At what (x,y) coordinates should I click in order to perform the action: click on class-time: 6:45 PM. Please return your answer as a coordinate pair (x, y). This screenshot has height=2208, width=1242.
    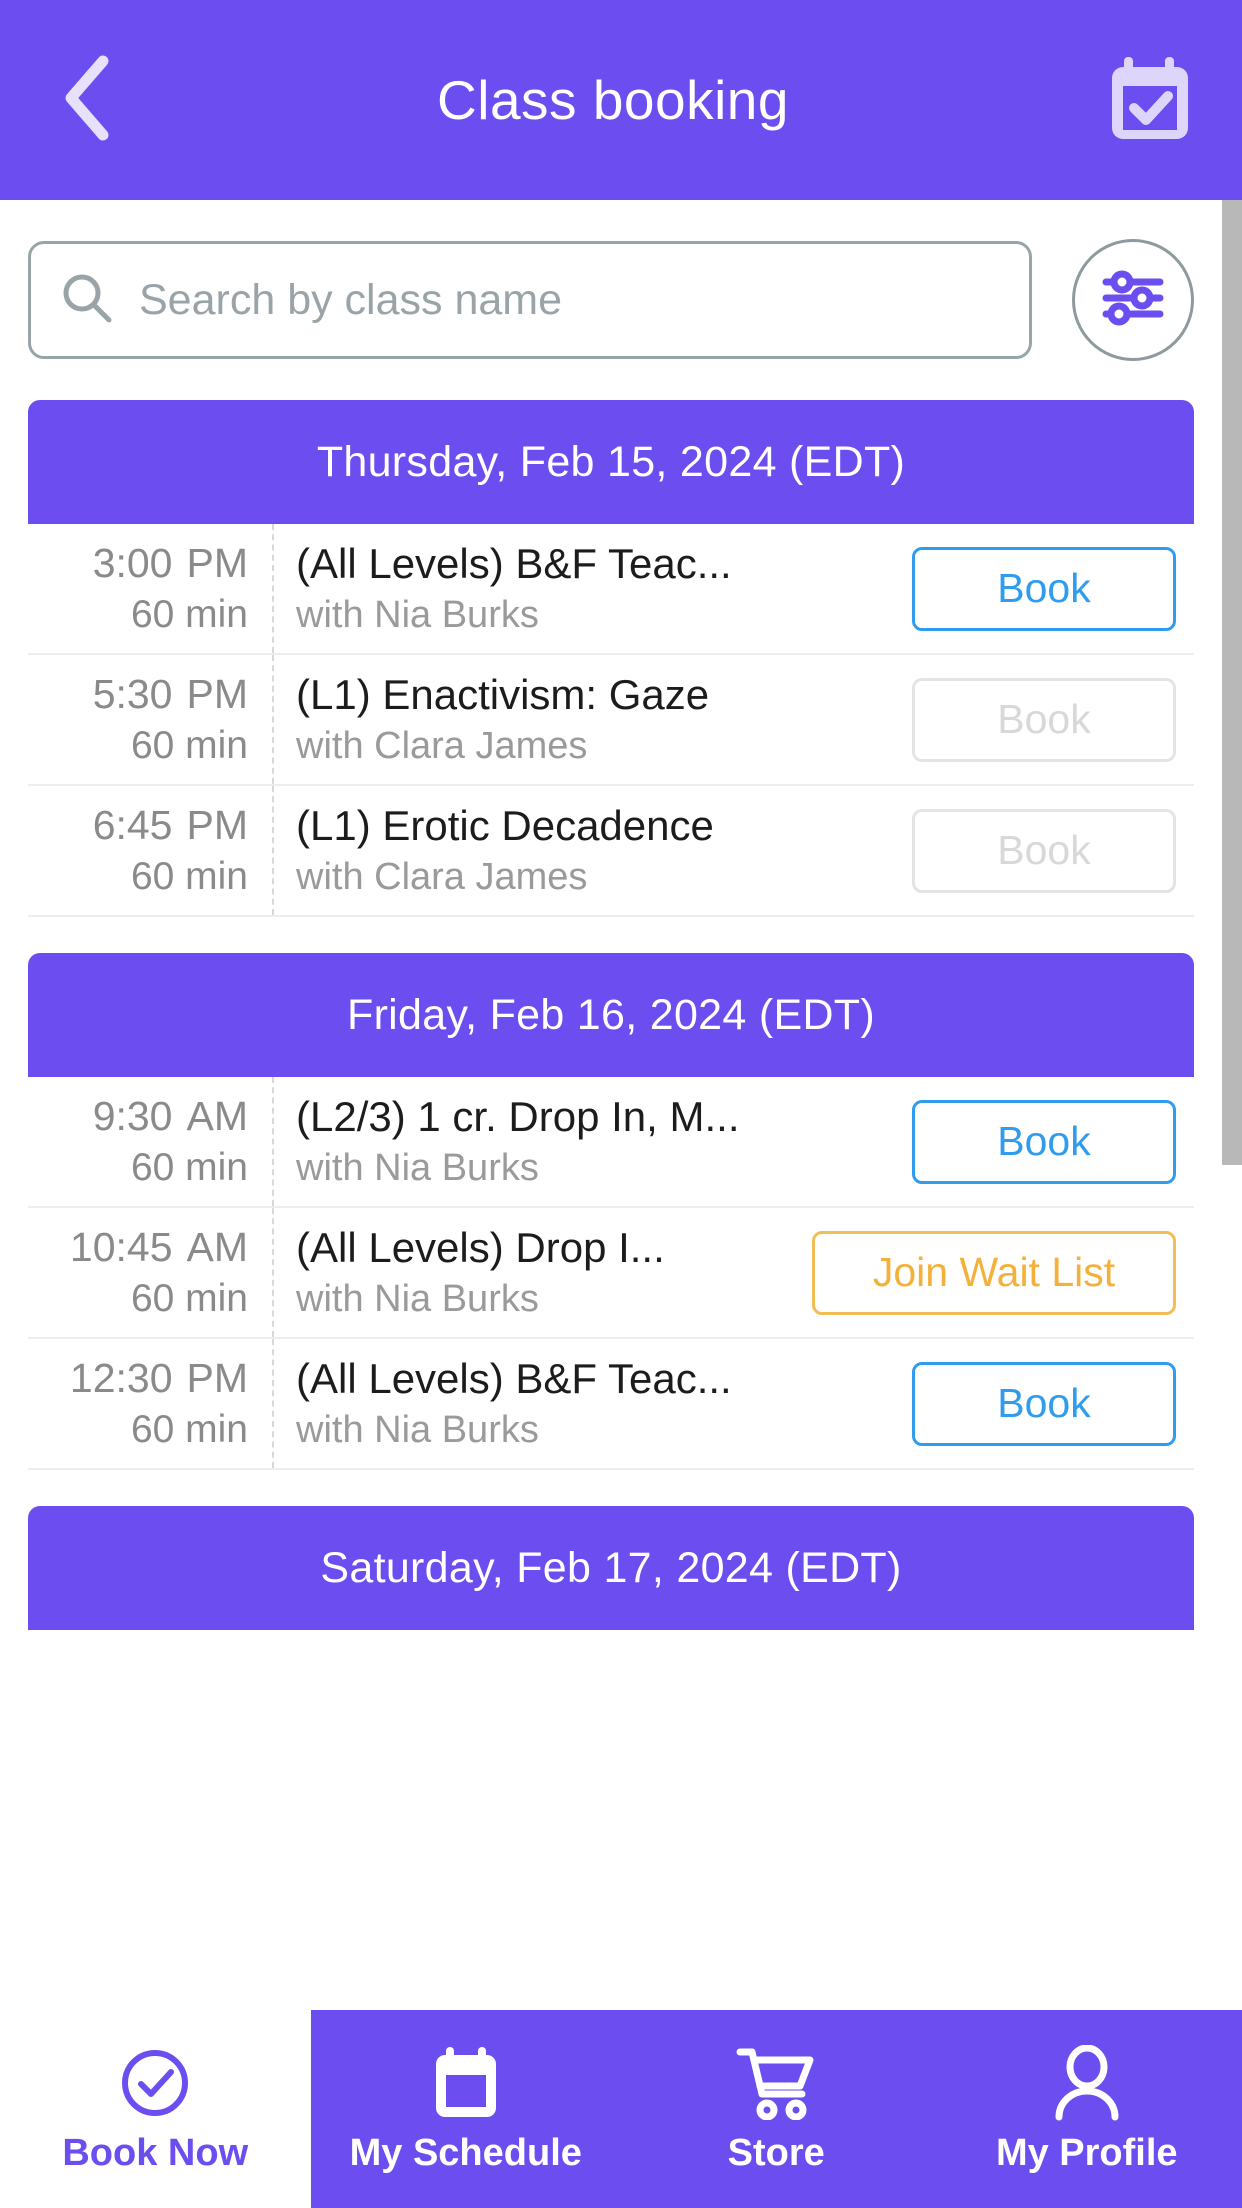
    Looking at the image, I should click on (170, 825).